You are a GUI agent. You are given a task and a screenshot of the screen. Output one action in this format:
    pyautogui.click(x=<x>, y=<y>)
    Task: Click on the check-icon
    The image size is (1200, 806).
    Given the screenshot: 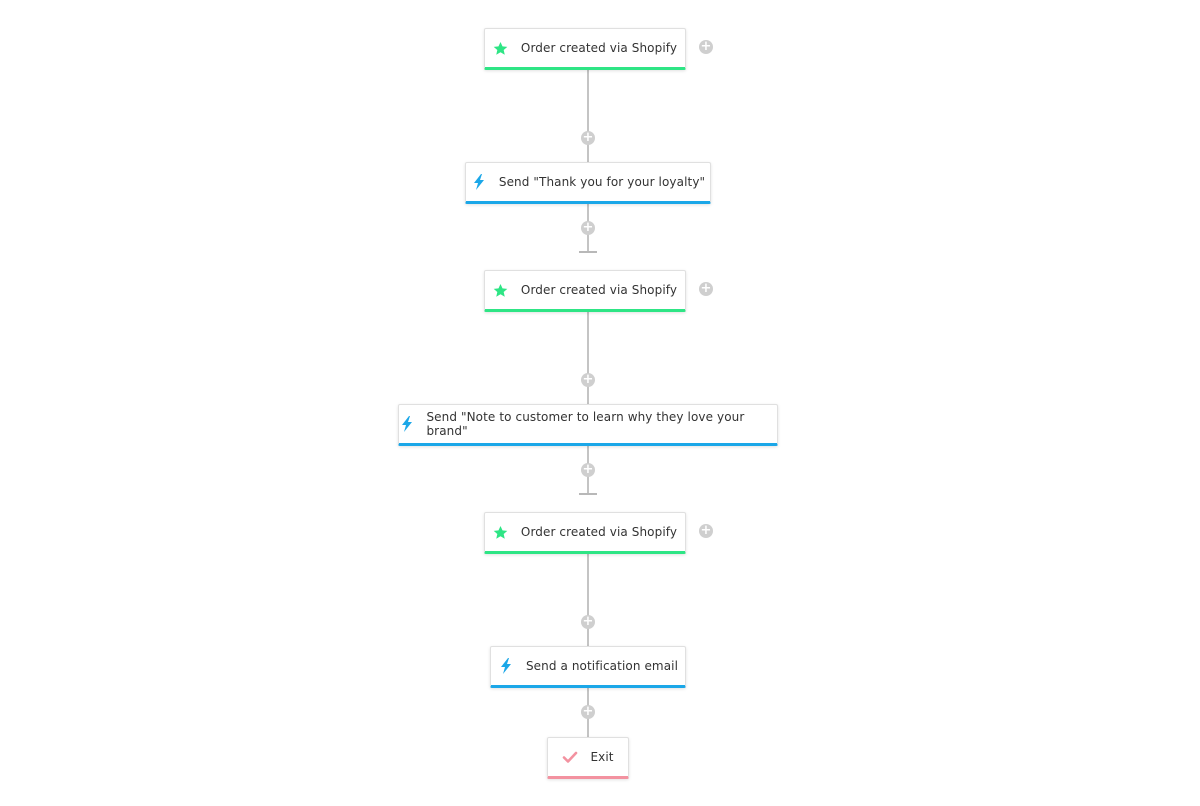 What is the action you would take?
    pyautogui.click(x=570, y=757)
    